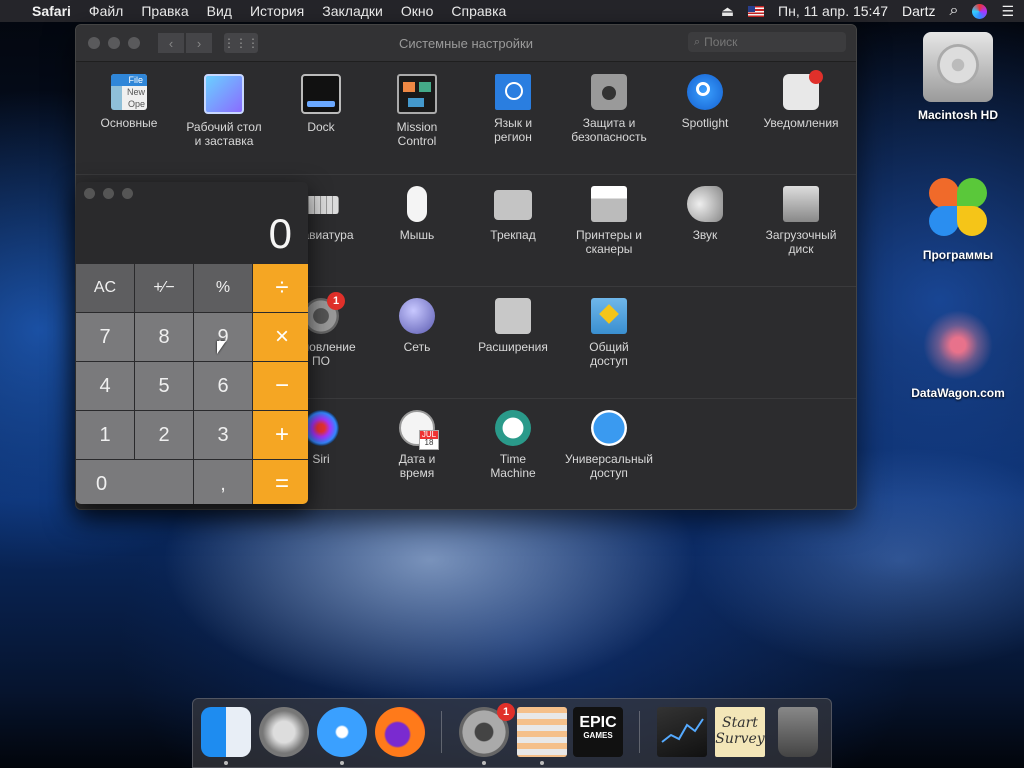 Image resolution: width=1024 pixels, height=768 pixels. What do you see at coordinates (609, 221) in the screenshot?
I see `pane-printers-scanners: Принтеры и сканеры` at bounding box center [609, 221].